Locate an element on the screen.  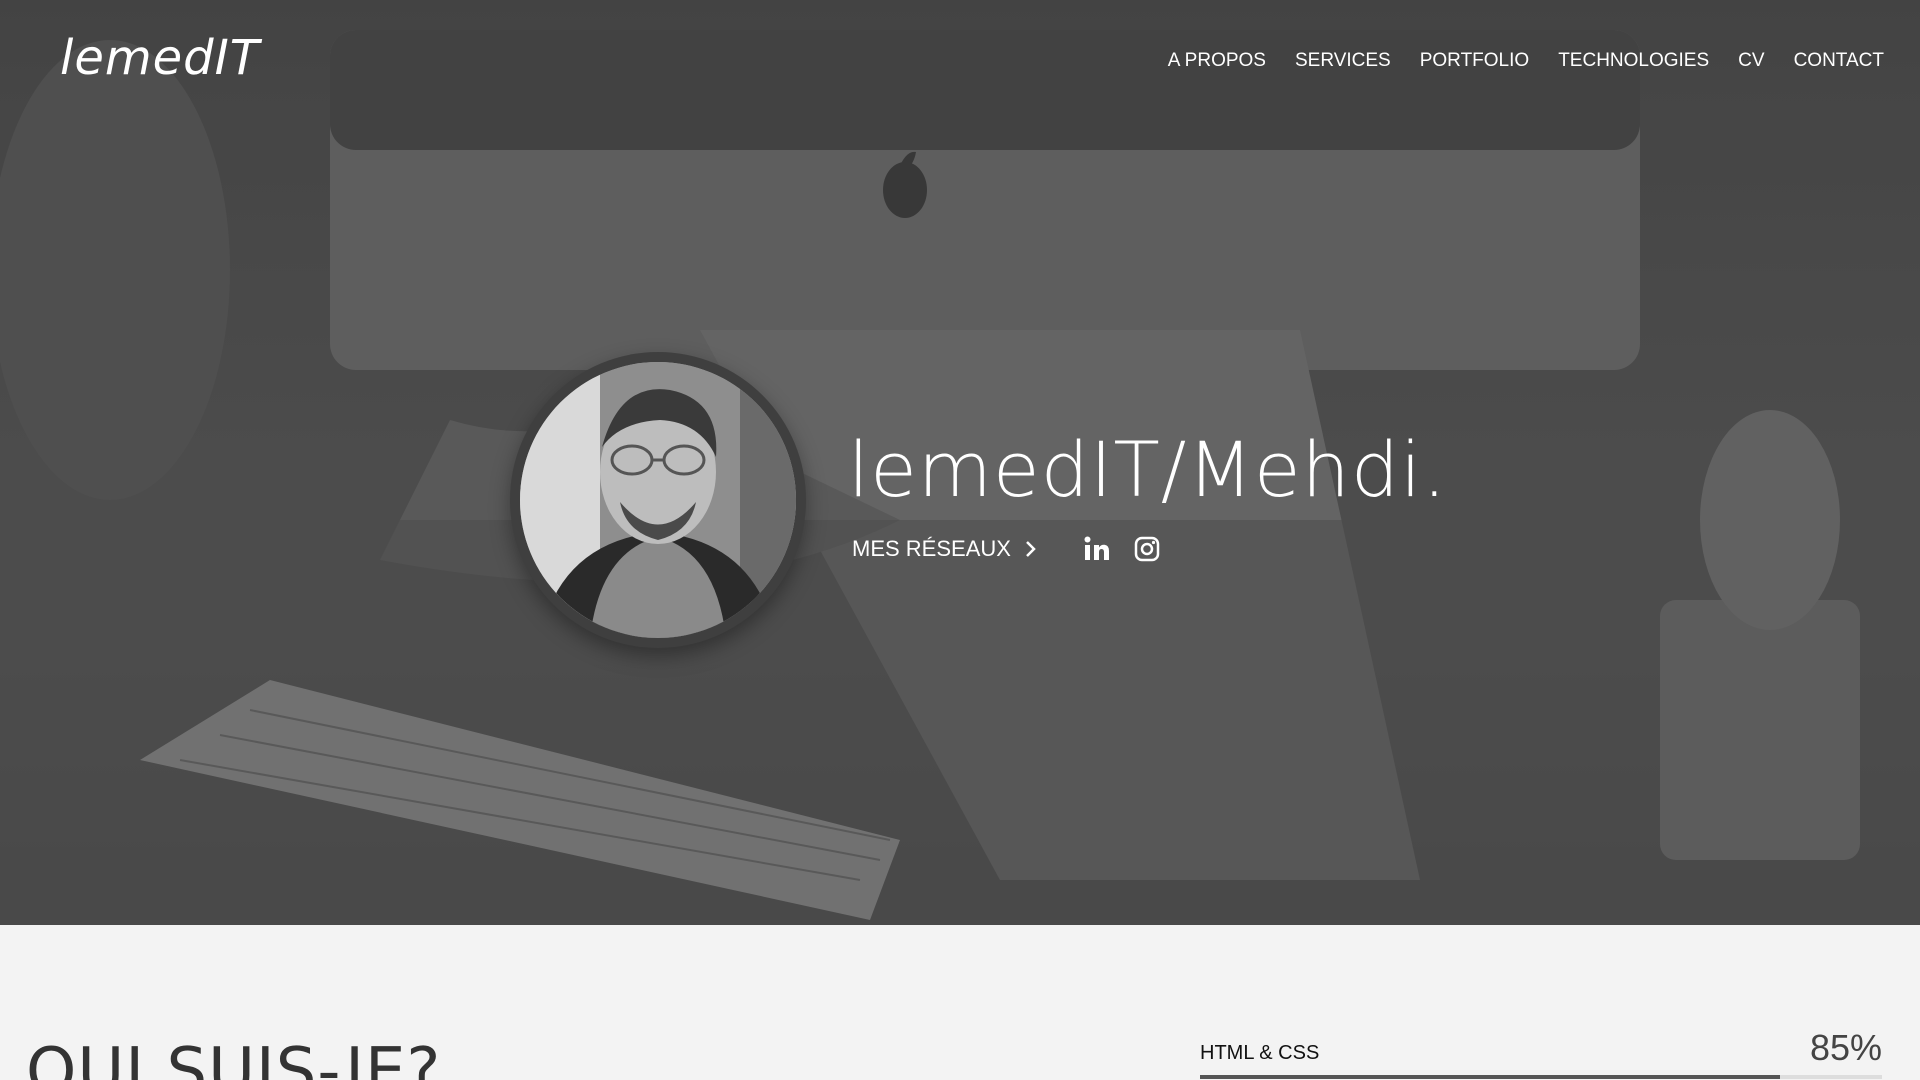
about-section: QUI SUIS-JE? HTML & CSS 85% is located at coordinates (960, 1002).